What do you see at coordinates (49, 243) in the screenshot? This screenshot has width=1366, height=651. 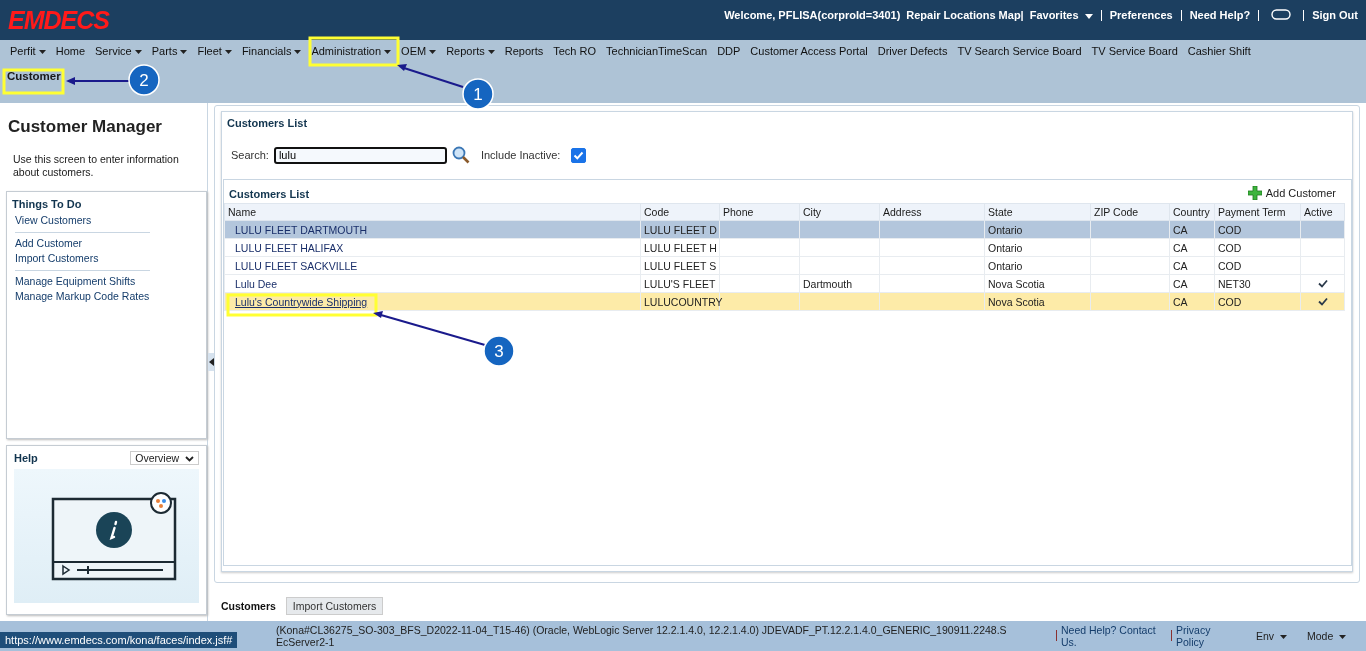 I see `task-link: Add Customer` at bounding box center [49, 243].